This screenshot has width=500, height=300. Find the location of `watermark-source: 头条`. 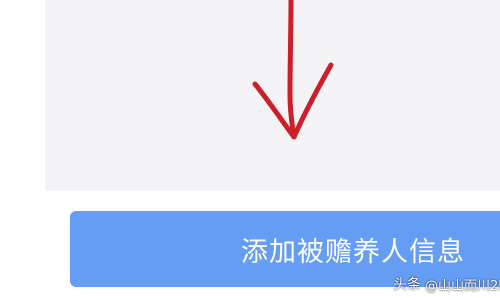

watermark-source: 头条 is located at coordinates (407, 285).